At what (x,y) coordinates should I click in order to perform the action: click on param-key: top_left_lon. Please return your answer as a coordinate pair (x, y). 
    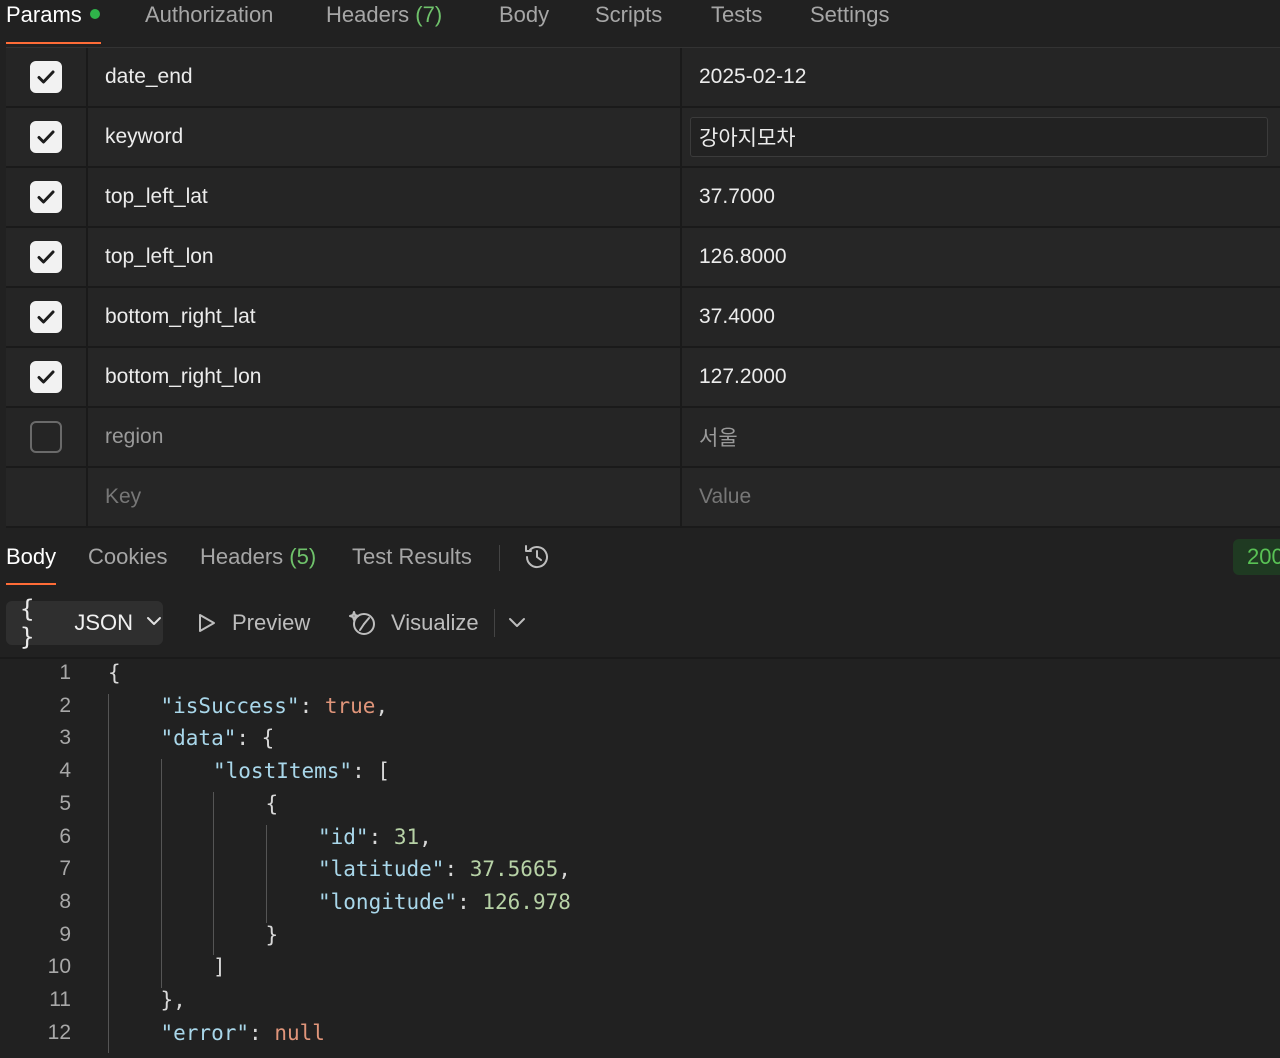
    Looking at the image, I should click on (385, 257).